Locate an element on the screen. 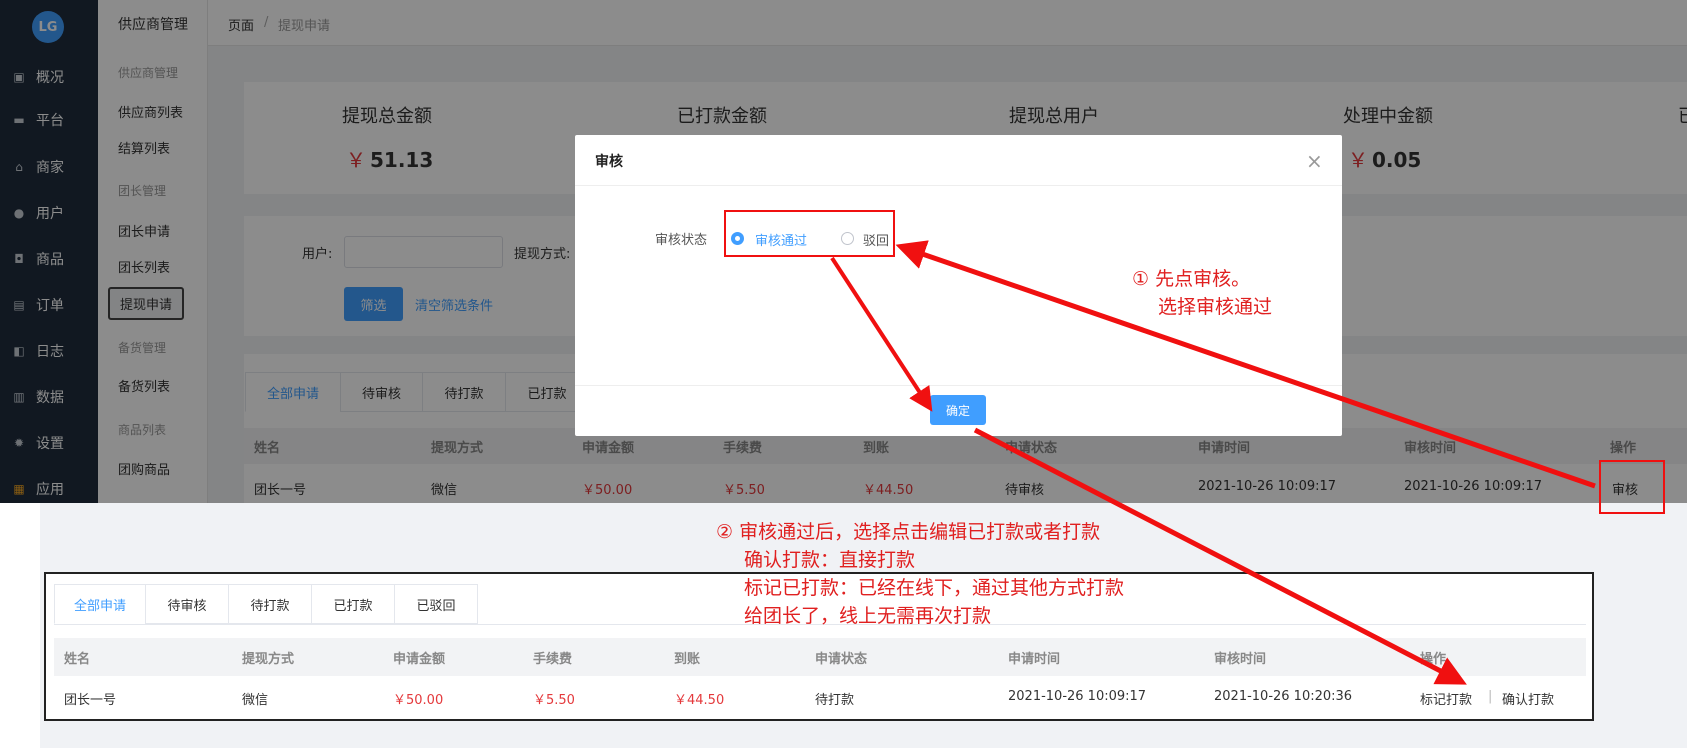 The image size is (1687, 748). col-received: 到账 is located at coordinates (687, 659).